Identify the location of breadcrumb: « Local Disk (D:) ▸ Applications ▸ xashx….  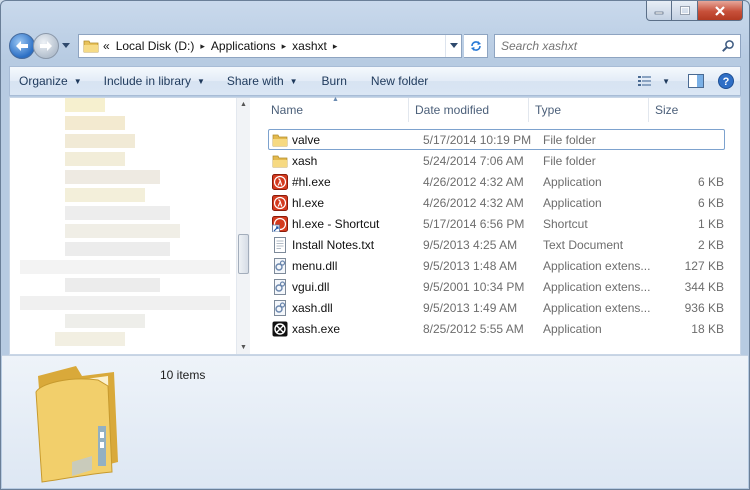
(223, 46).